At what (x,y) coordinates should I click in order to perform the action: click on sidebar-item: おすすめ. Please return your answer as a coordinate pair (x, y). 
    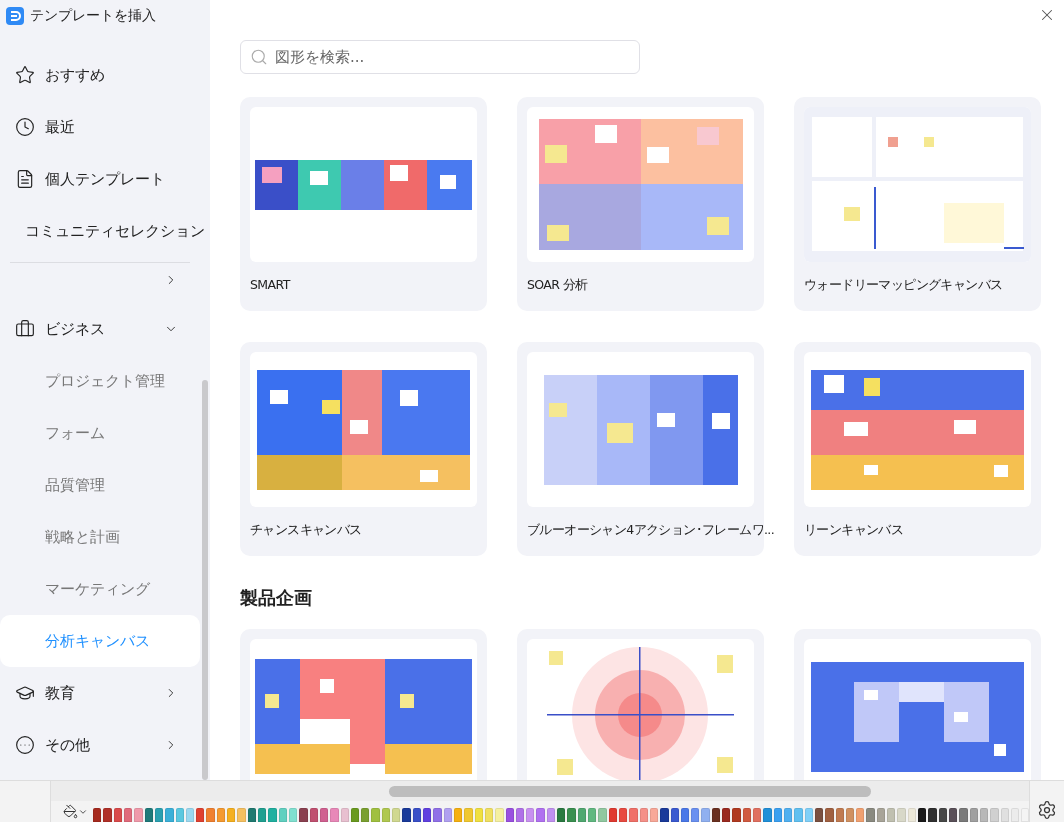
    Looking at the image, I should click on (100, 75).